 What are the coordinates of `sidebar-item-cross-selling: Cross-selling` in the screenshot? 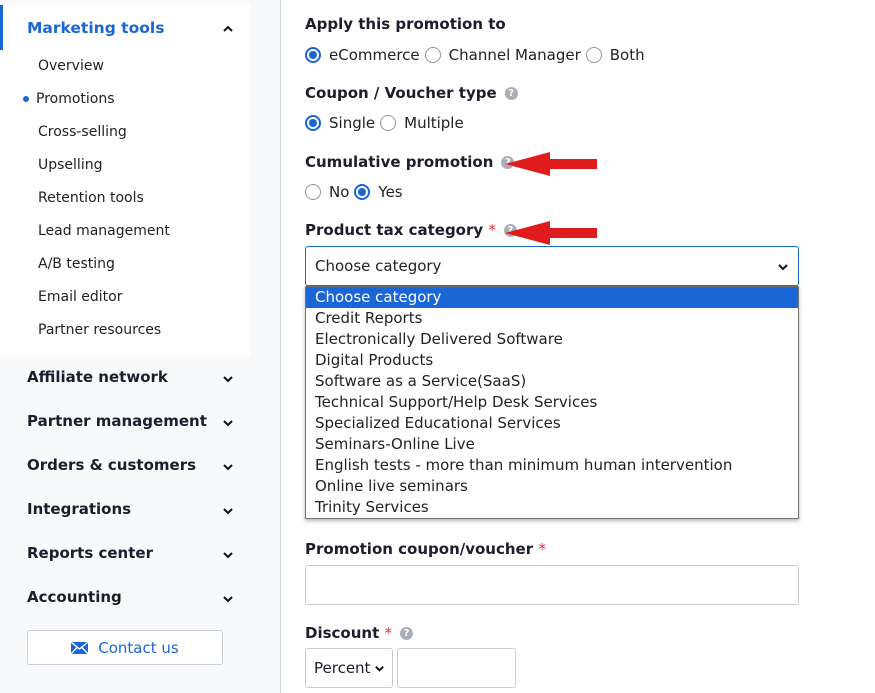 It's located at (82, 132).